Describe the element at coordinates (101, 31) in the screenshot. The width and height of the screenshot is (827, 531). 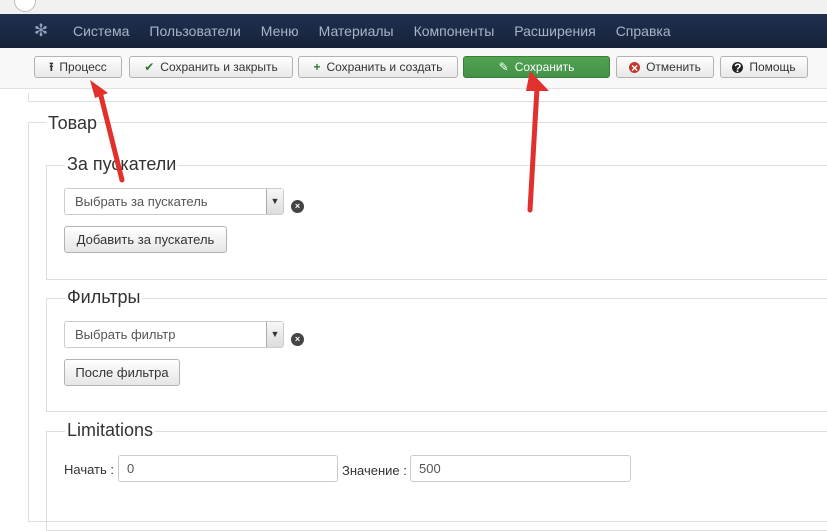
I see `menu-item-system: Система` at that location.